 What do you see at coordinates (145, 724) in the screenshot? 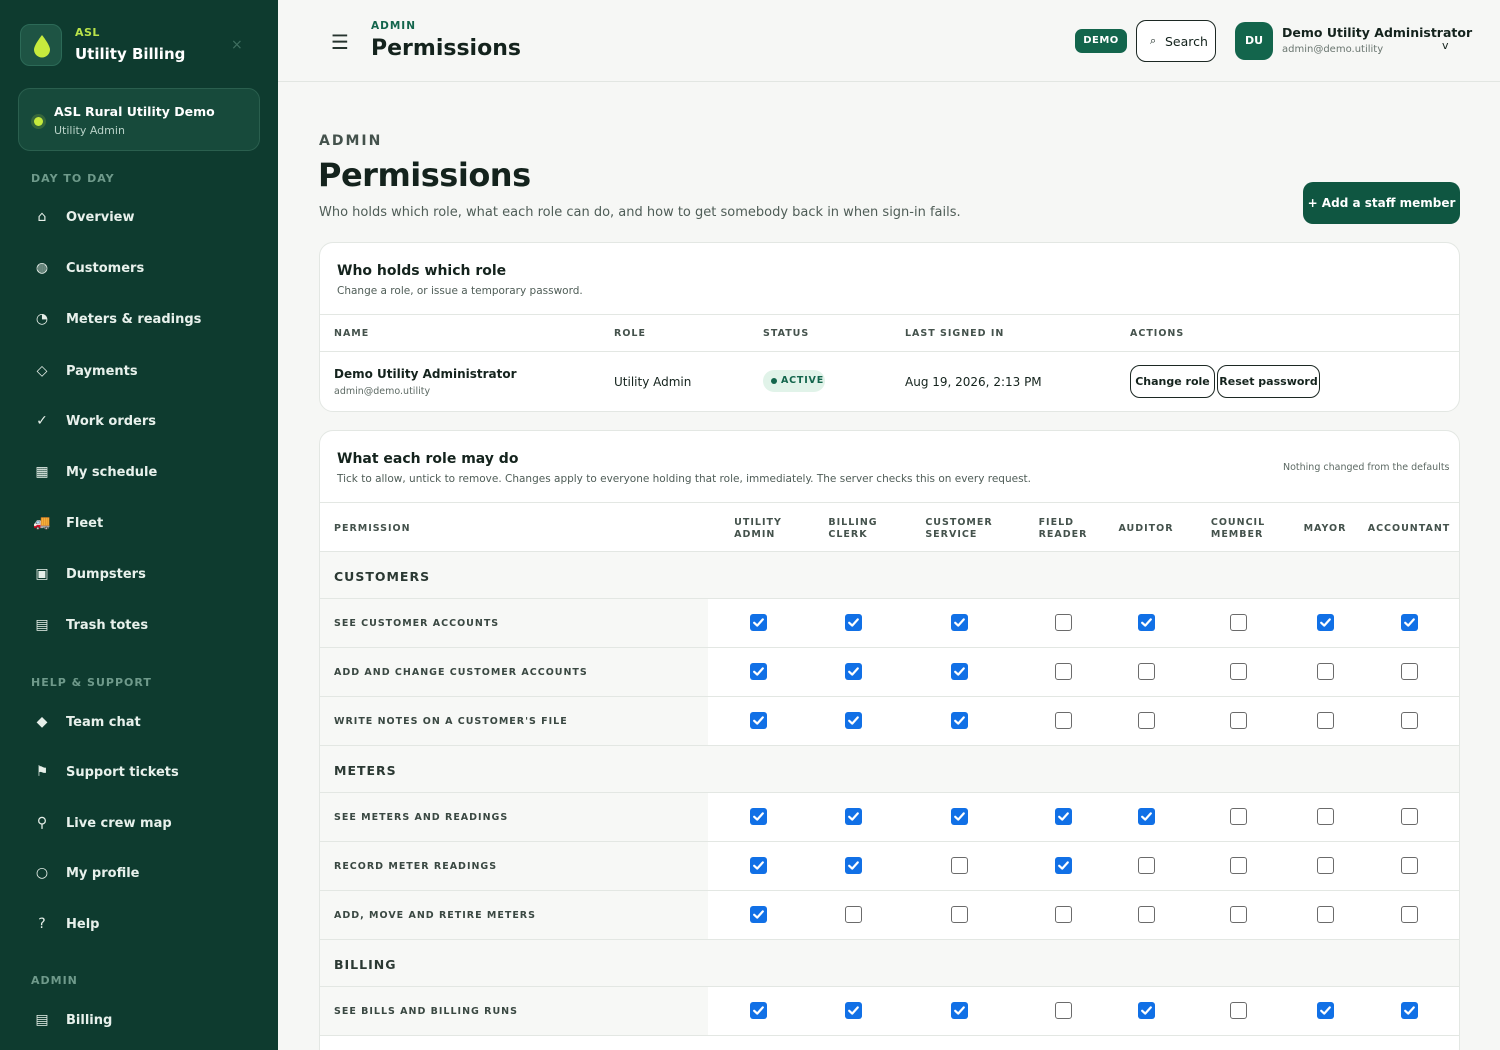
I see `sidebar-item-team-chat: ◆ Team chat` at bounding box center [145, 724].